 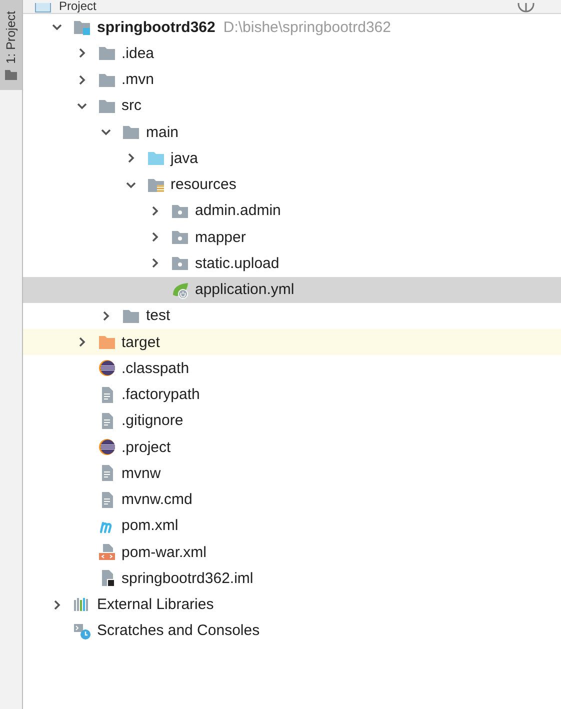 I want to click on tree-item: mvnw, so click(x=292, y=473).